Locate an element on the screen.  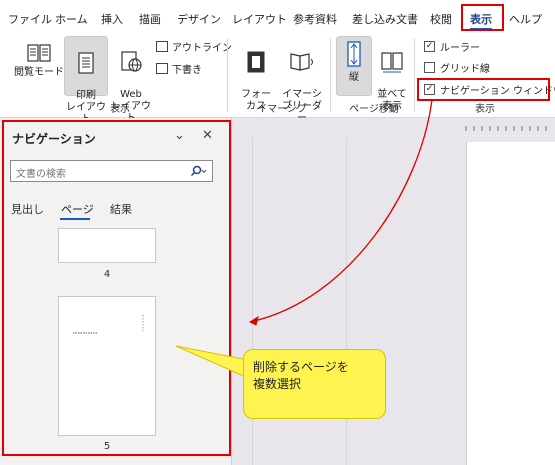
callout-box: 削除するページを 複数選択 is located at coordinates (314, 384).